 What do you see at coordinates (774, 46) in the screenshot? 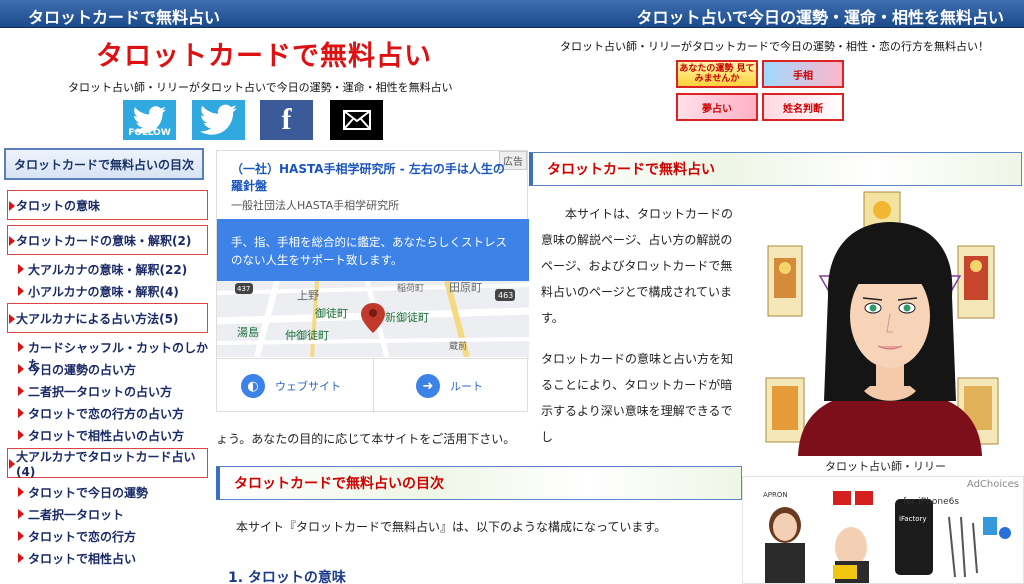
I see `header-tagline: タロット占い師・リリーがタロットカードで今日の運勢・相性・恋の行方を無料占い！` at bounding box center [774, 46].